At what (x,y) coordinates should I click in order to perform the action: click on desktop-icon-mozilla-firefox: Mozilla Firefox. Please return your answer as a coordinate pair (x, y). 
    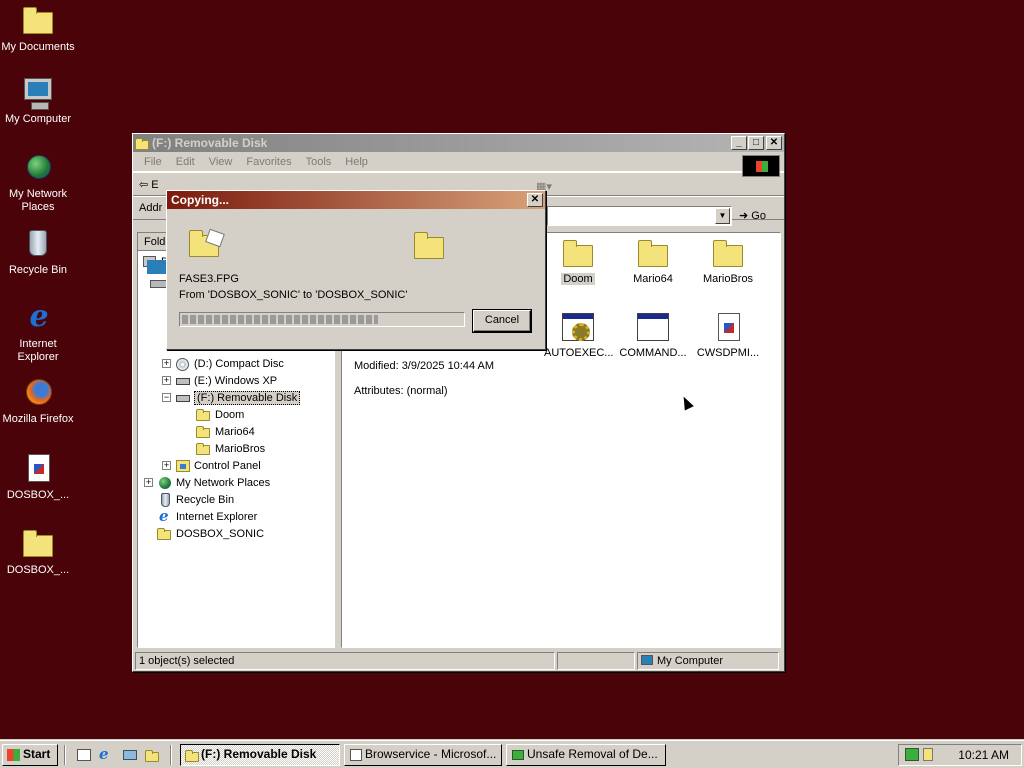
    Looking at the image, I should click on (38, 401).